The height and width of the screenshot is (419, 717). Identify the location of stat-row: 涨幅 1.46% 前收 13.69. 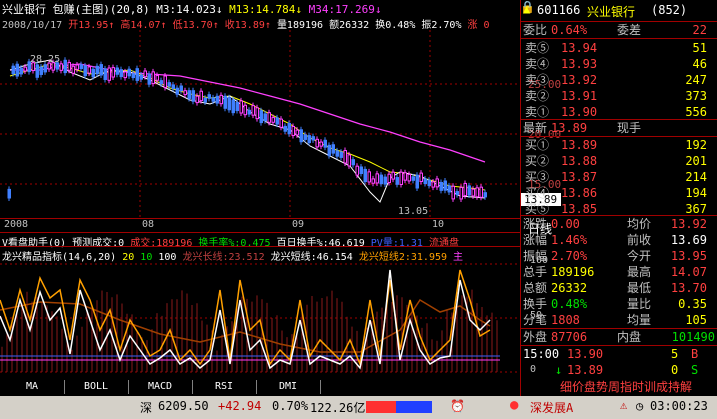
(619, 240).